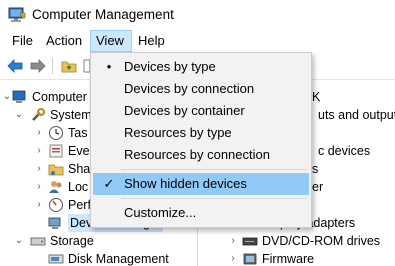  Describe the element at coordinates (56, 205) in the screenshot. I see `performance-icon` at that location.